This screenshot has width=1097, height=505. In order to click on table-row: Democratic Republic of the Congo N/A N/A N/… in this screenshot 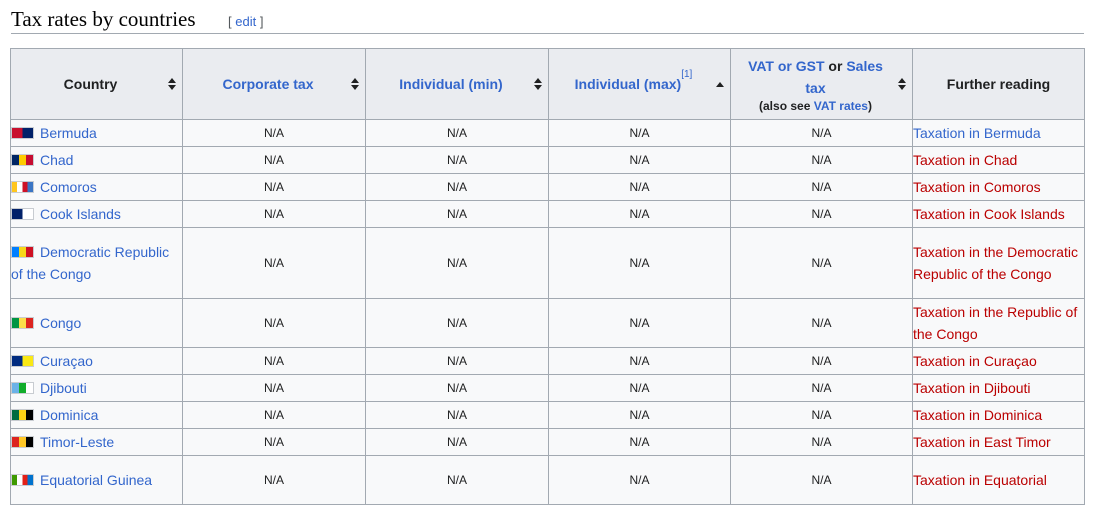, I will do `click(547, 263)`.